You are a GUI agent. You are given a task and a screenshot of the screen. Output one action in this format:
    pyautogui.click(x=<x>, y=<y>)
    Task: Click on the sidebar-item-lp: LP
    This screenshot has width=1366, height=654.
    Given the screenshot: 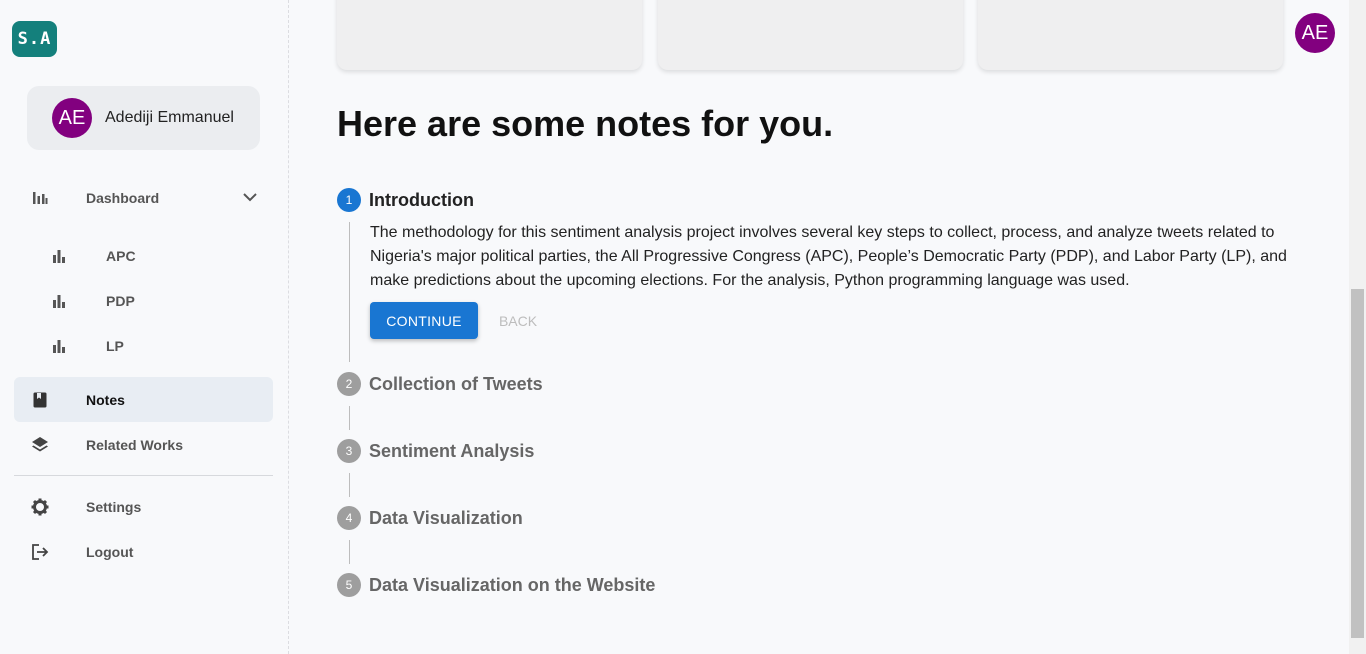 What is the action you would take?
    pyautogui.click(x=144, y=346)
    